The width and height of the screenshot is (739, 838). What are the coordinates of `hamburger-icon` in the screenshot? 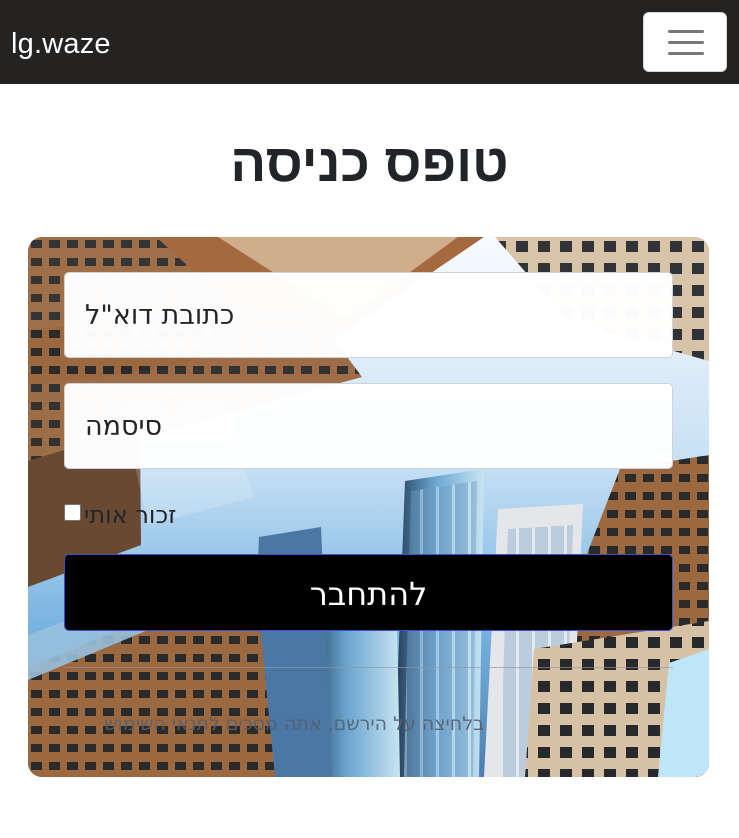 It's located at (686, 43).